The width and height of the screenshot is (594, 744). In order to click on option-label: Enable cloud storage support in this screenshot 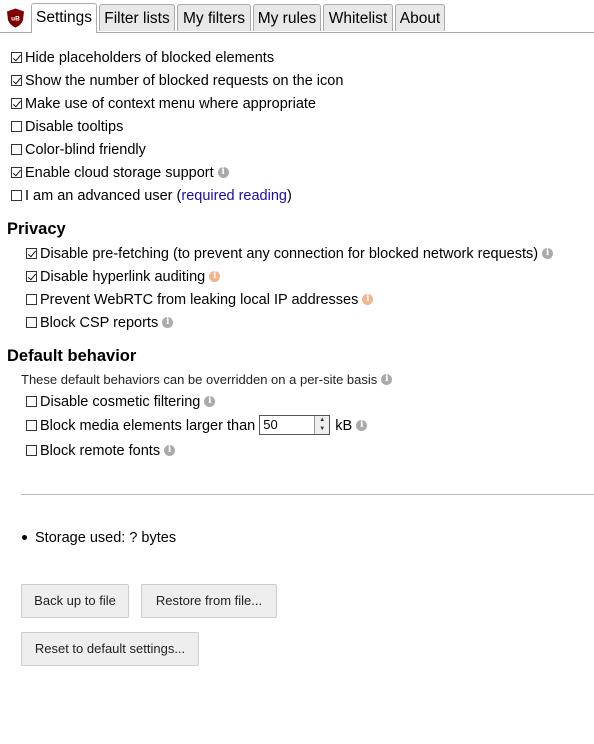, I will do `click(119, 173)`.